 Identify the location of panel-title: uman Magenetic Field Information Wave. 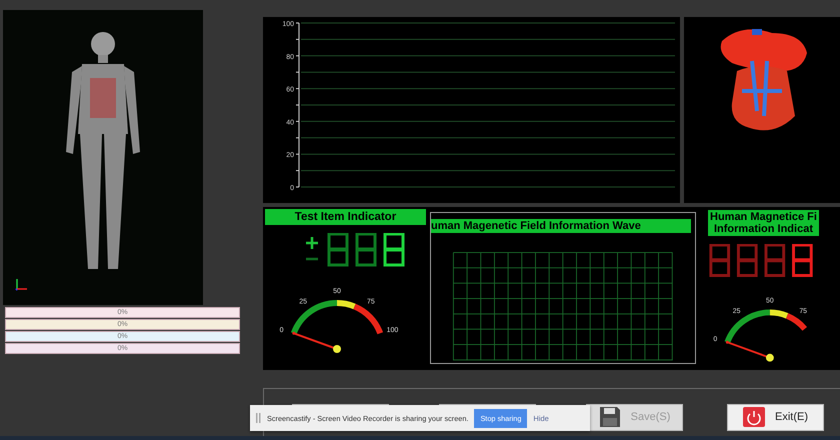
(561, 226).